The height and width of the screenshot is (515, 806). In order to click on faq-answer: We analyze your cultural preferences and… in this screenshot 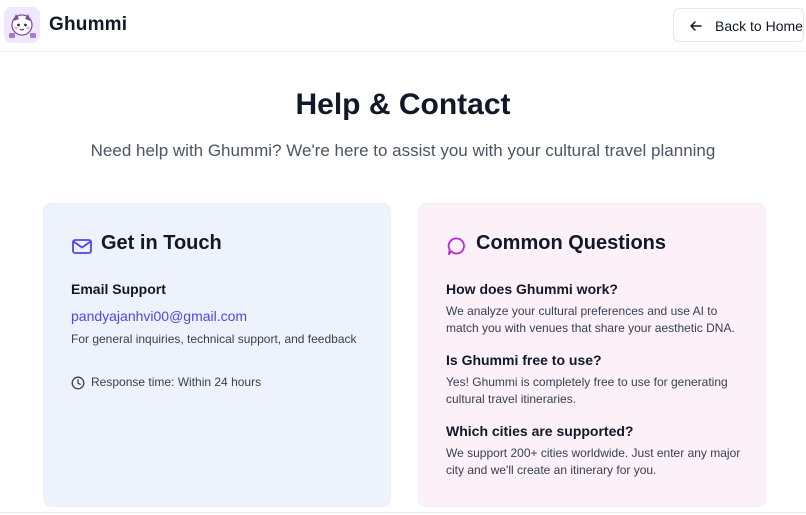, I will do `click(590, 319)`.